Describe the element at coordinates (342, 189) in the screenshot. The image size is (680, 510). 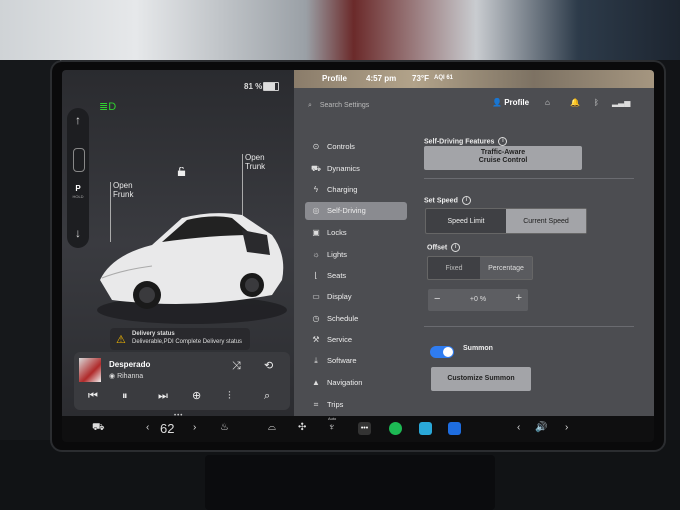
I see `nav-label: Charging` at that location.